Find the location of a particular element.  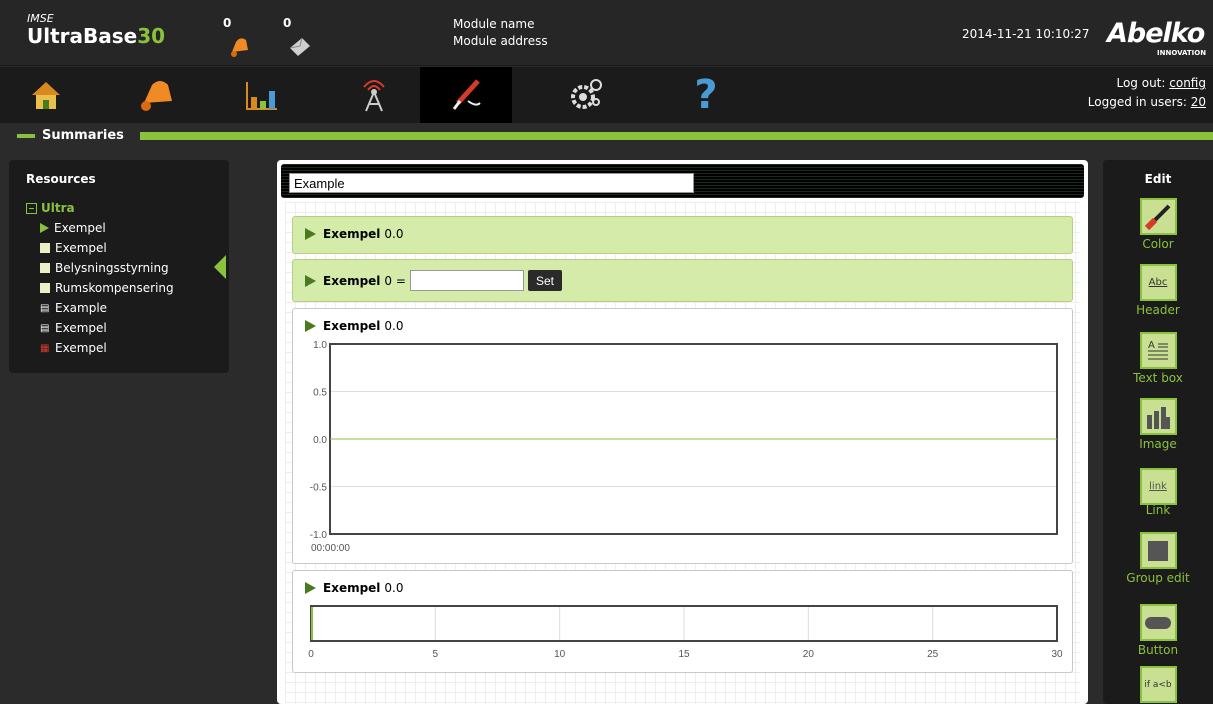

module-address: Module address is located at coordinates (500, 41).